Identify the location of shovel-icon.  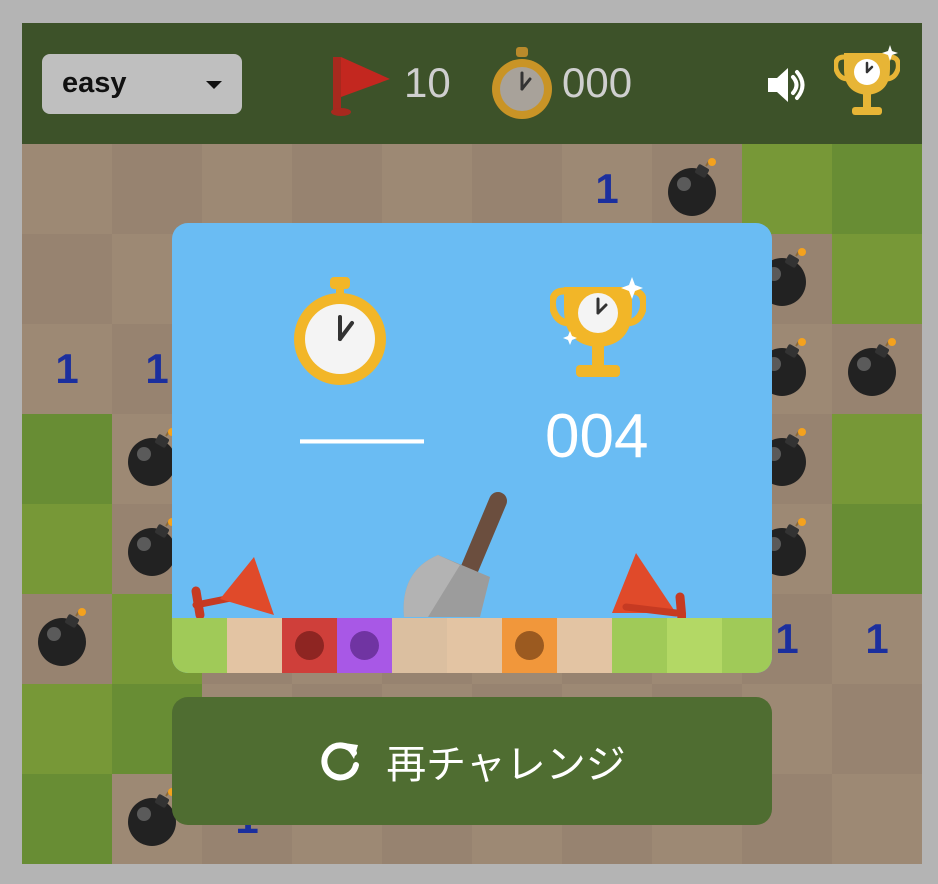
(458, 558).